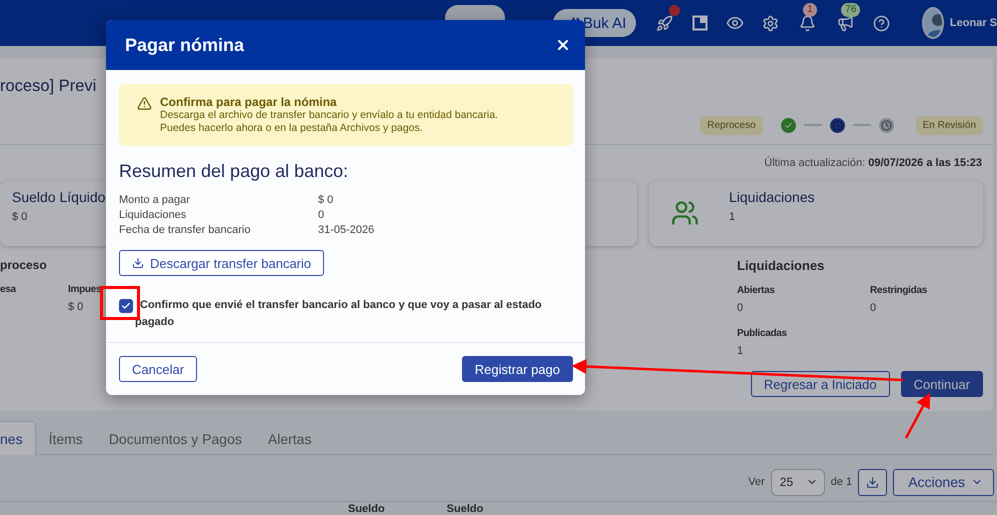  I want to click on status-badge: Reproceso, so click(731, 125).